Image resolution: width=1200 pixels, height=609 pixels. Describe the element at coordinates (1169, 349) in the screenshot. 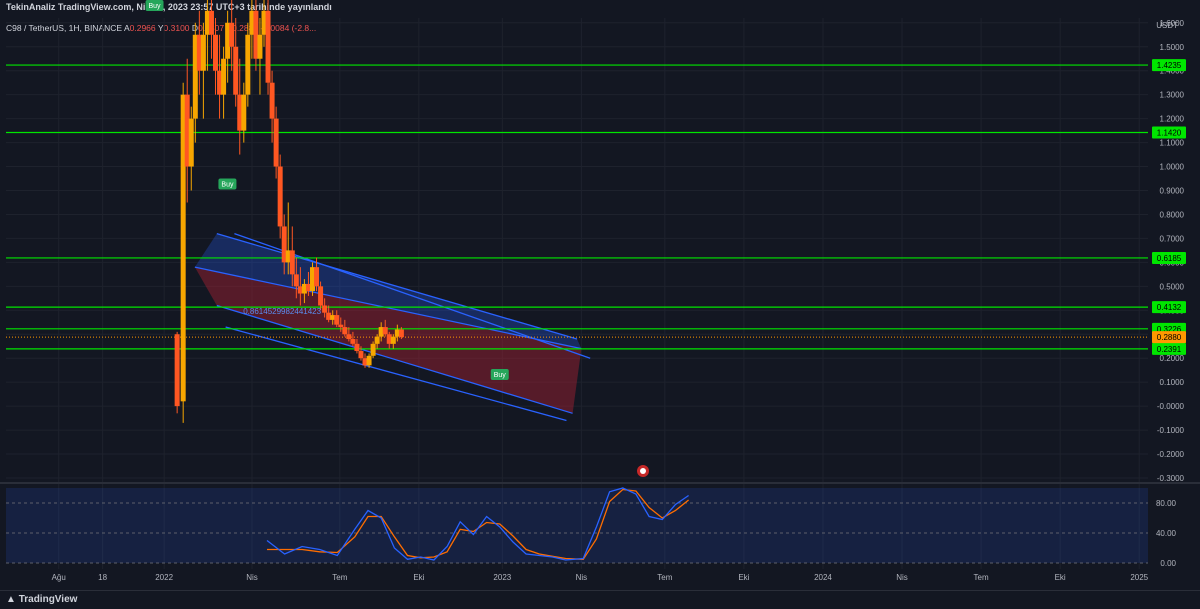

I see `level-price-label: 0.2391` at that location.